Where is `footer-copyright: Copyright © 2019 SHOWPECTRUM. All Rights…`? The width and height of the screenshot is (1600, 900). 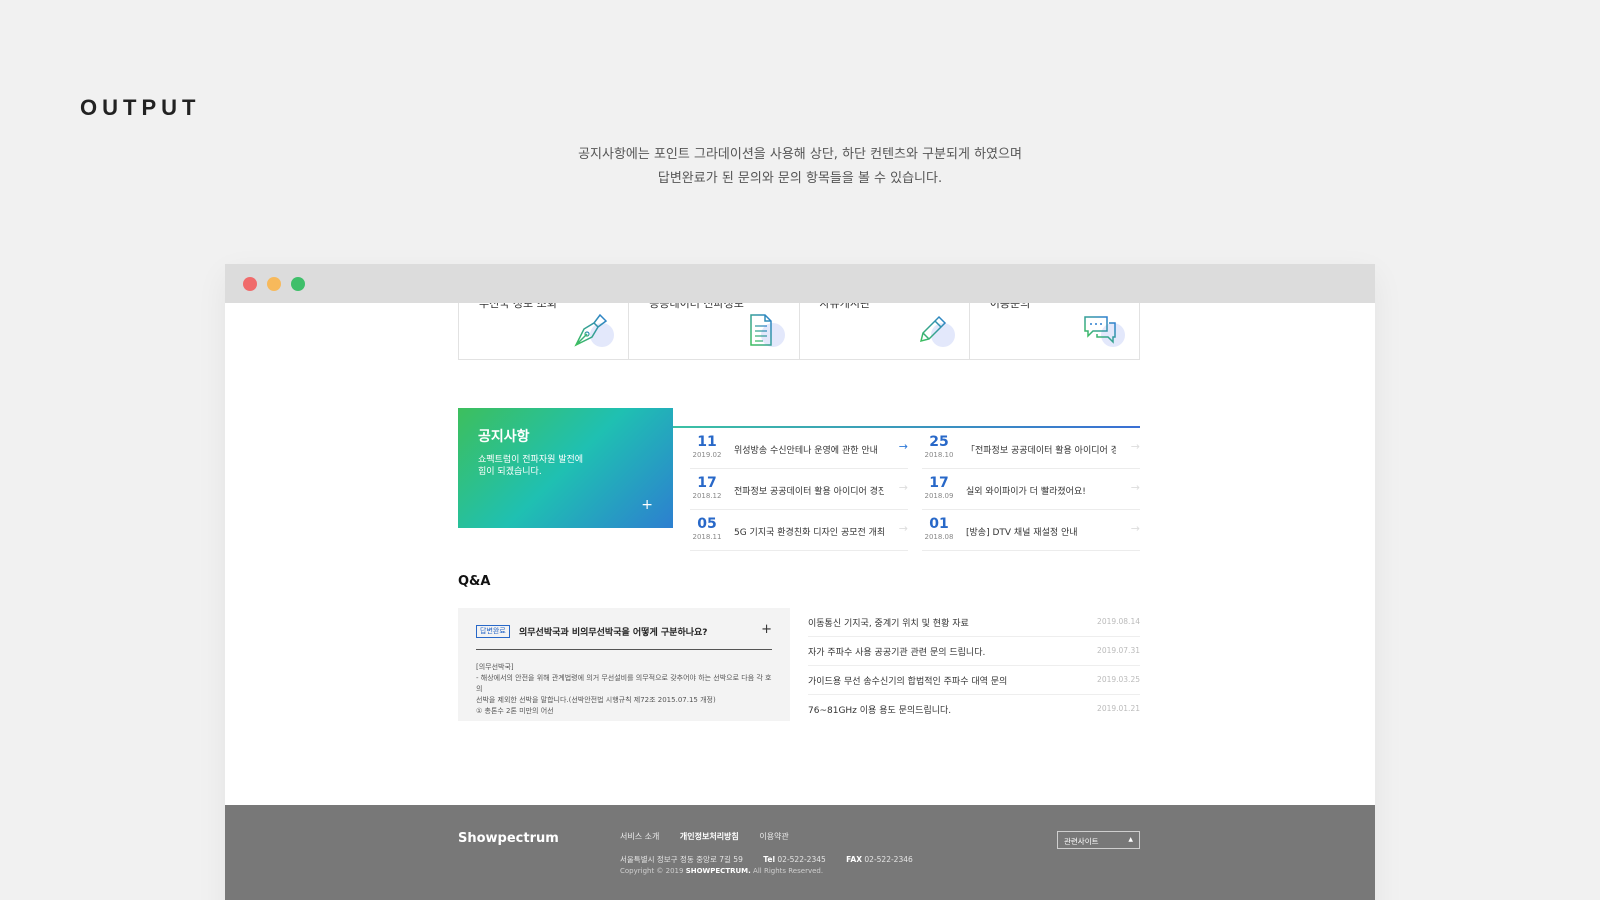 footer-copyright: Copyright © 2019 SHOWPECTRUM. All Rights… is located at coordinates (721, 871).